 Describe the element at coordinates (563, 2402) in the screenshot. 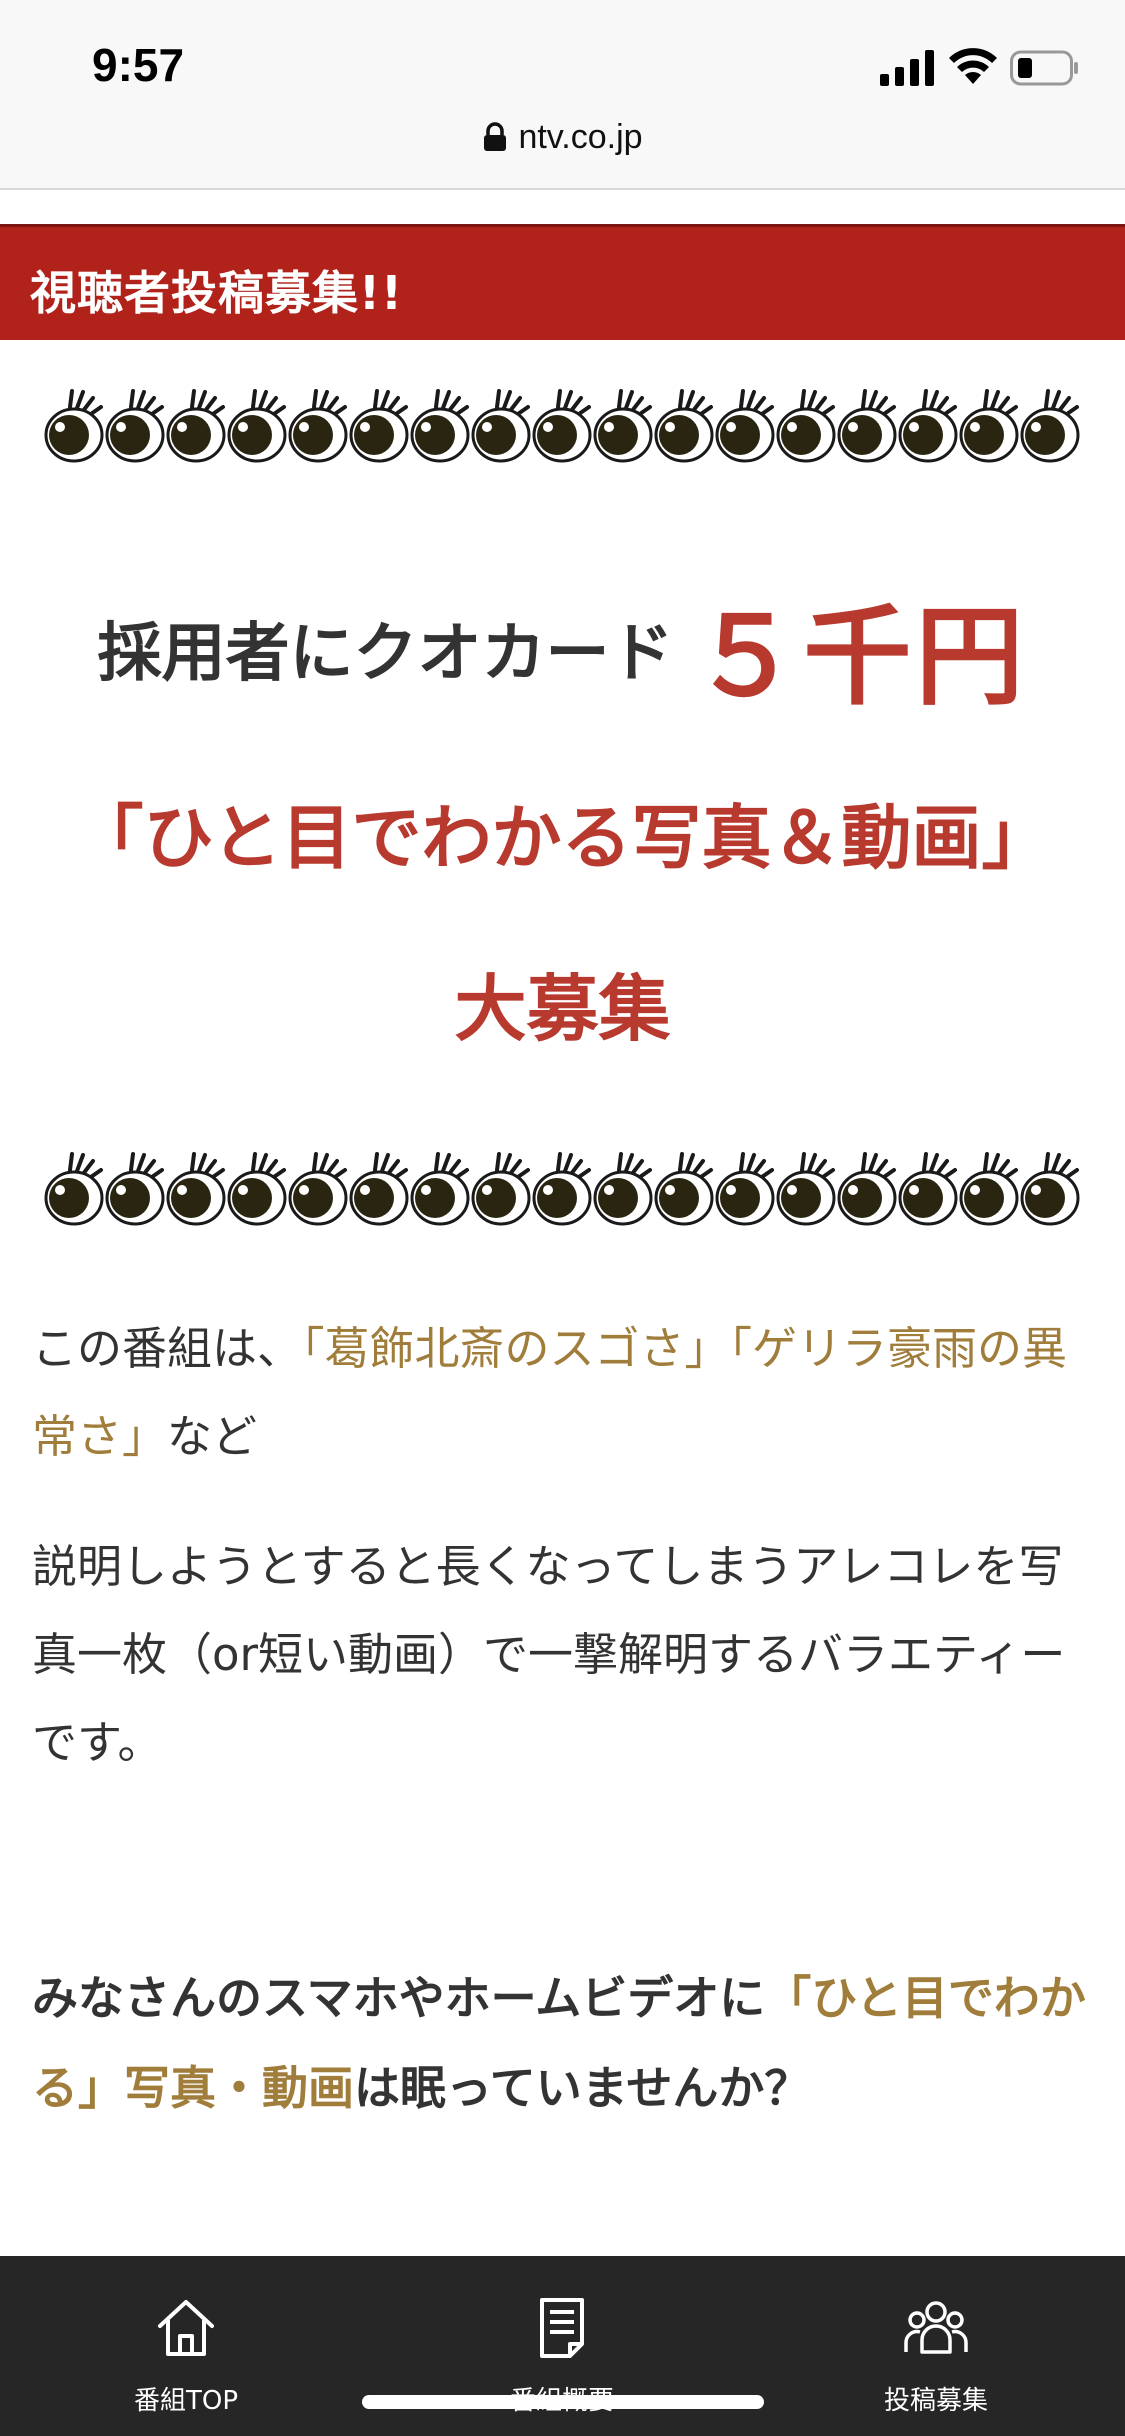

I see `home-indicator` at that location.